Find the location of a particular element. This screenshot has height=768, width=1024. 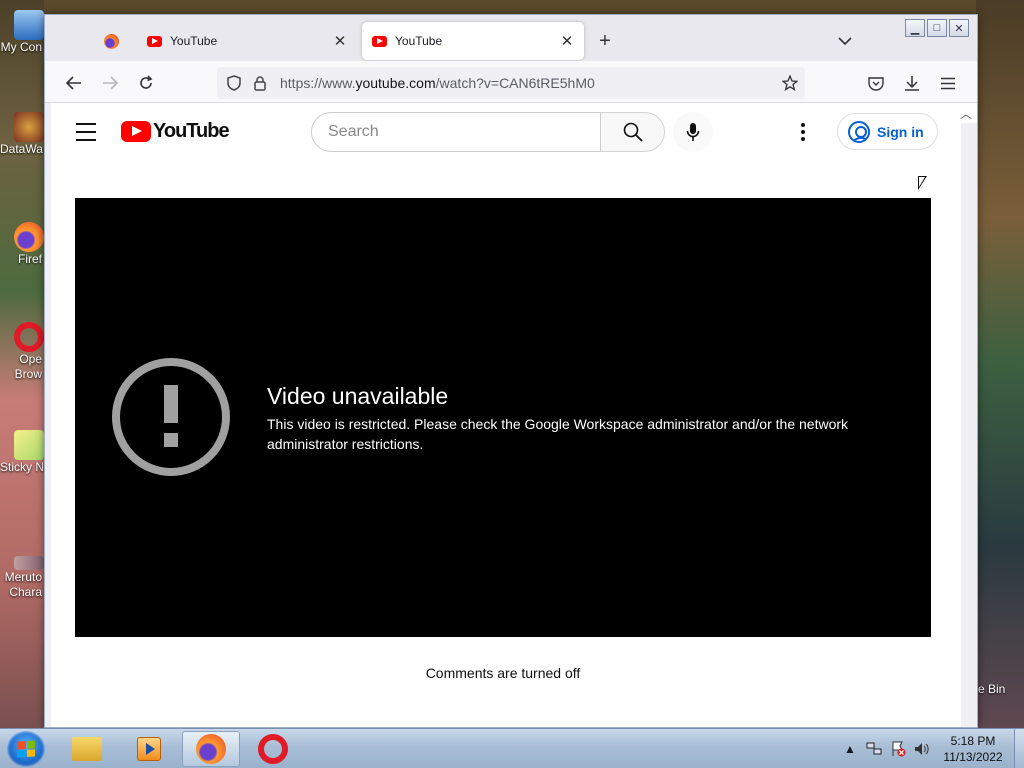

back-button is located at coordinates (74, 83).